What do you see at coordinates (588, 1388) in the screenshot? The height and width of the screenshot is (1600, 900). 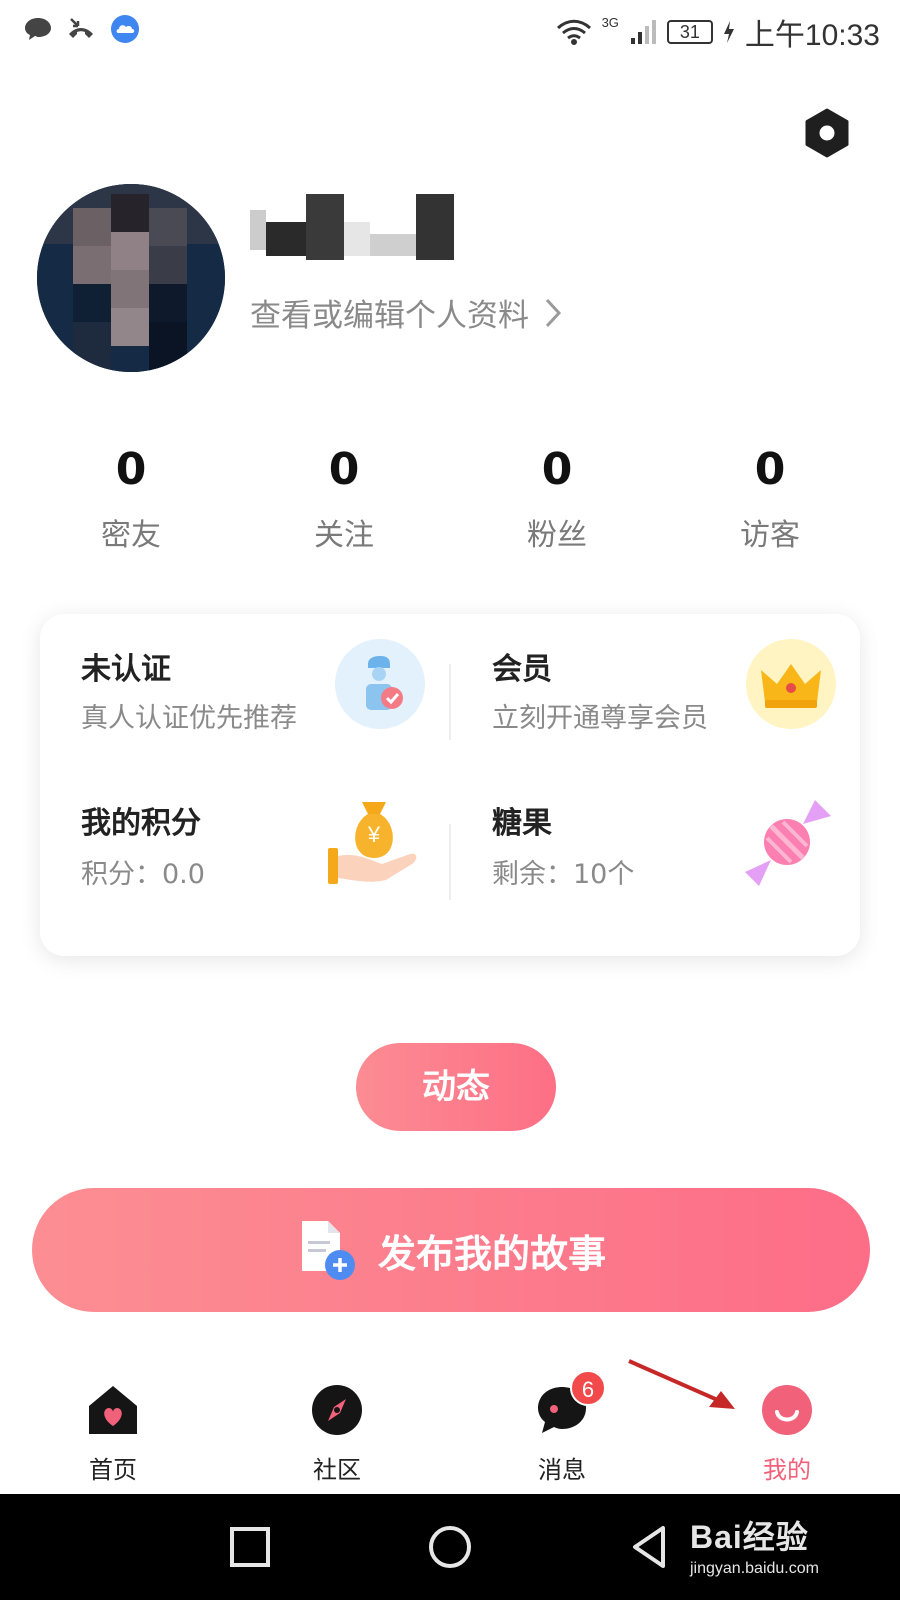 I see `unread-badge: 6` at bounding box center [588, 1388].